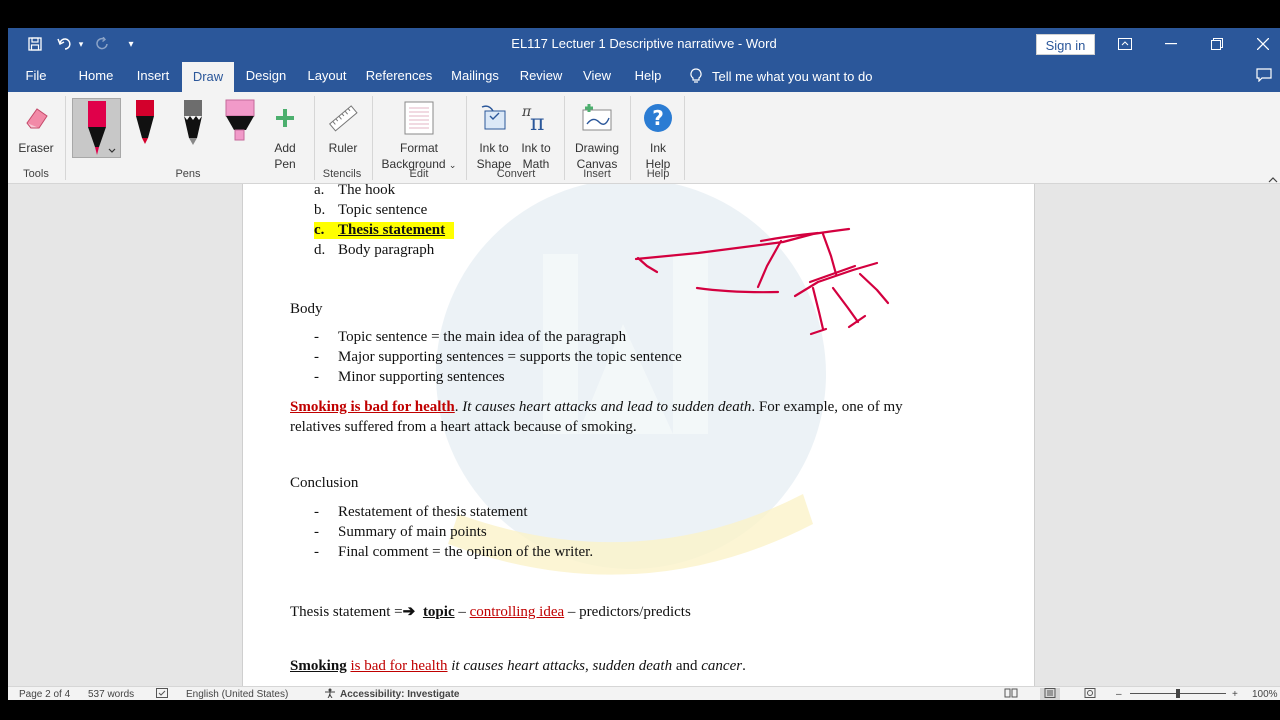 Image resolution: width=1280 pixels, height=720 pixels. Describe the element at coordinates (343, 118) in the screenshot. I see `ruler-icon` at that location.